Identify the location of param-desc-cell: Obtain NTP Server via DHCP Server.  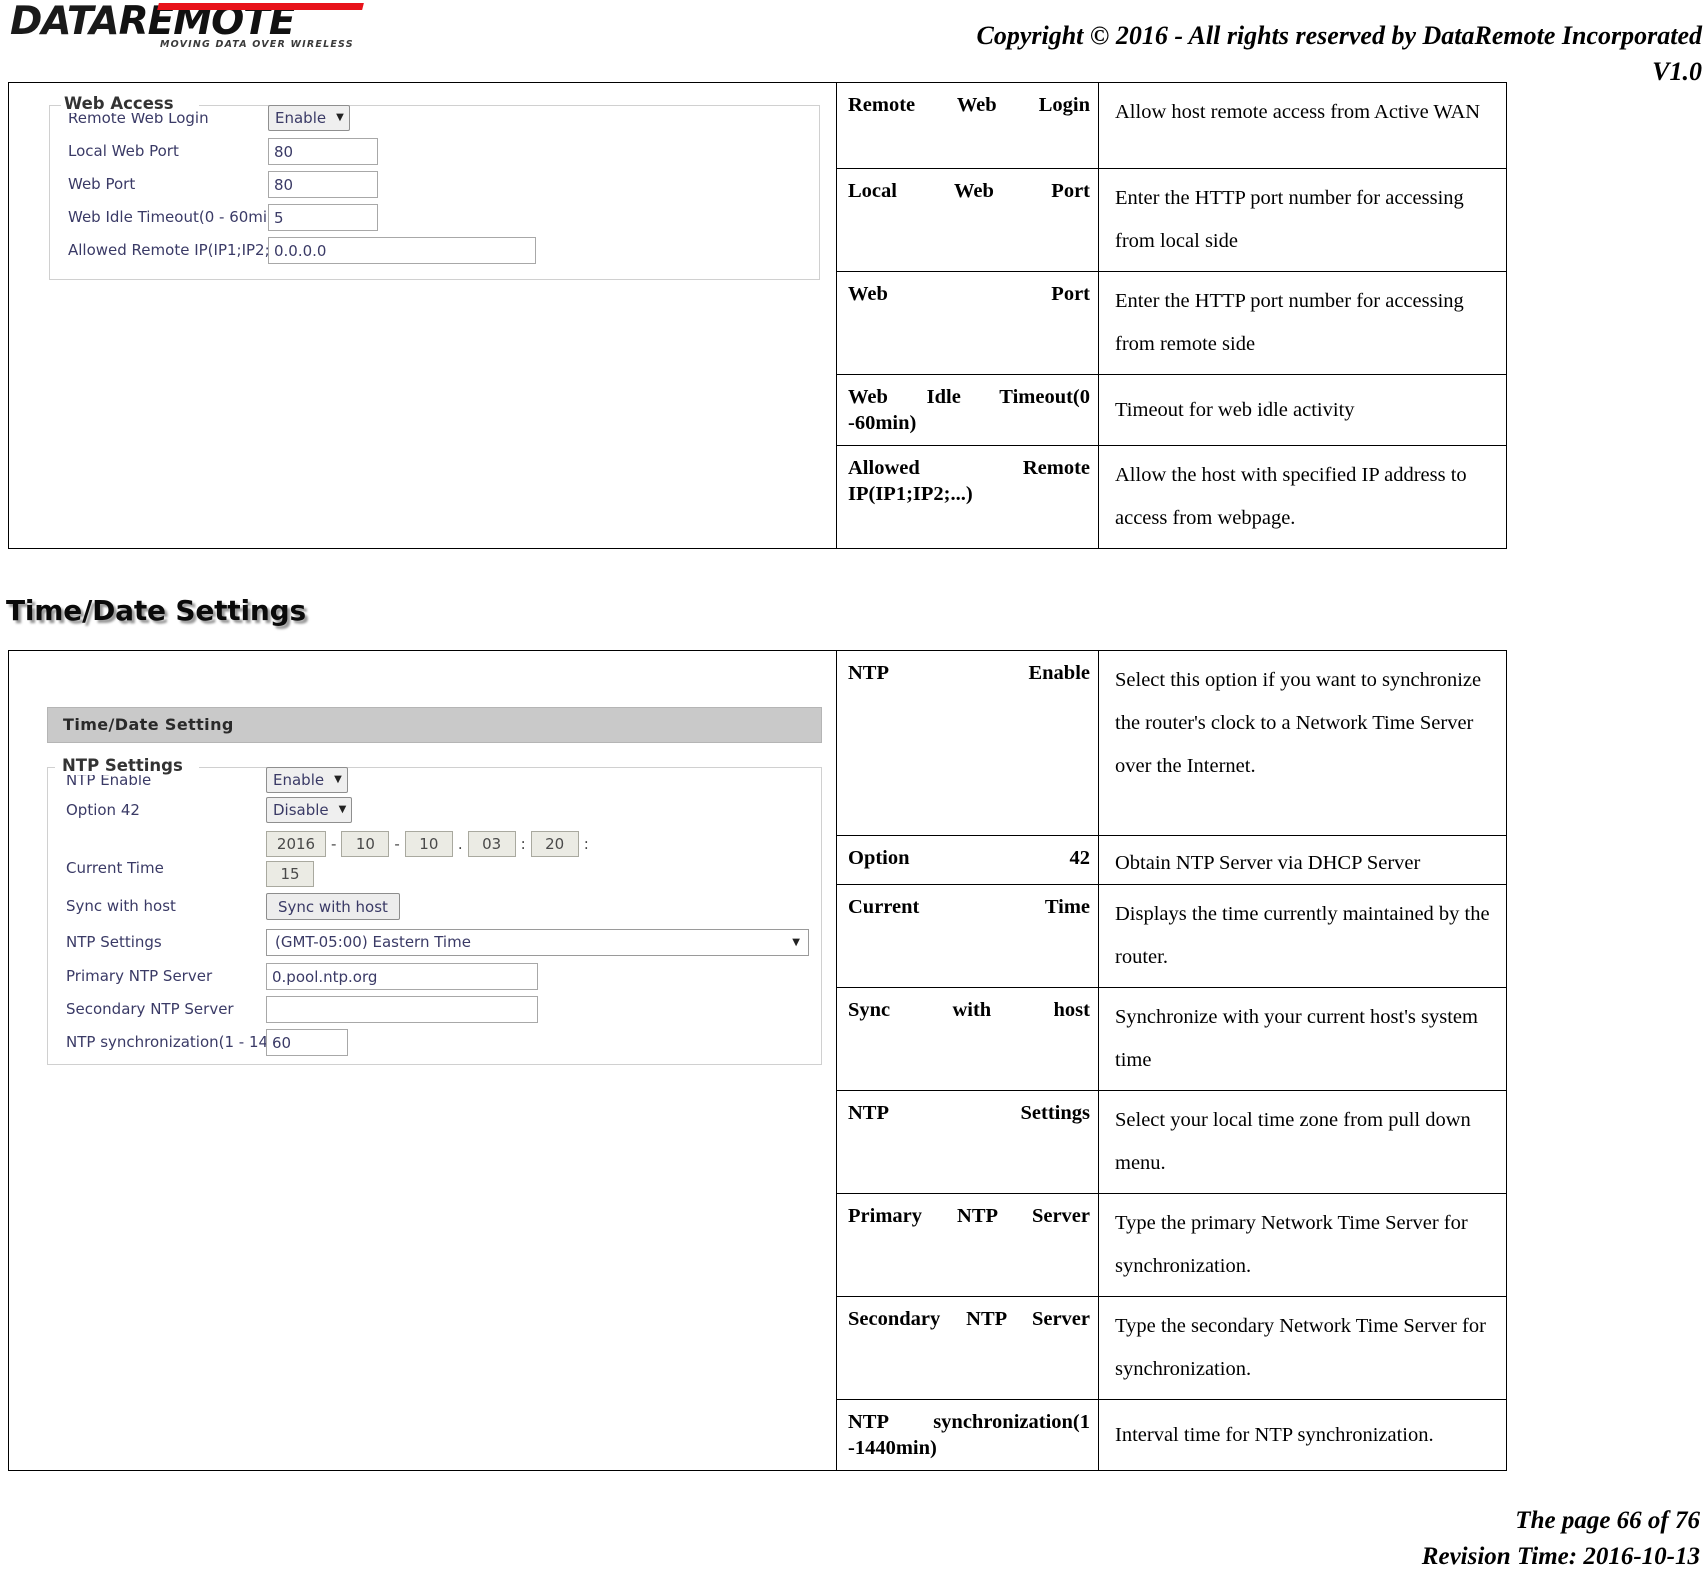
(1302, 860).